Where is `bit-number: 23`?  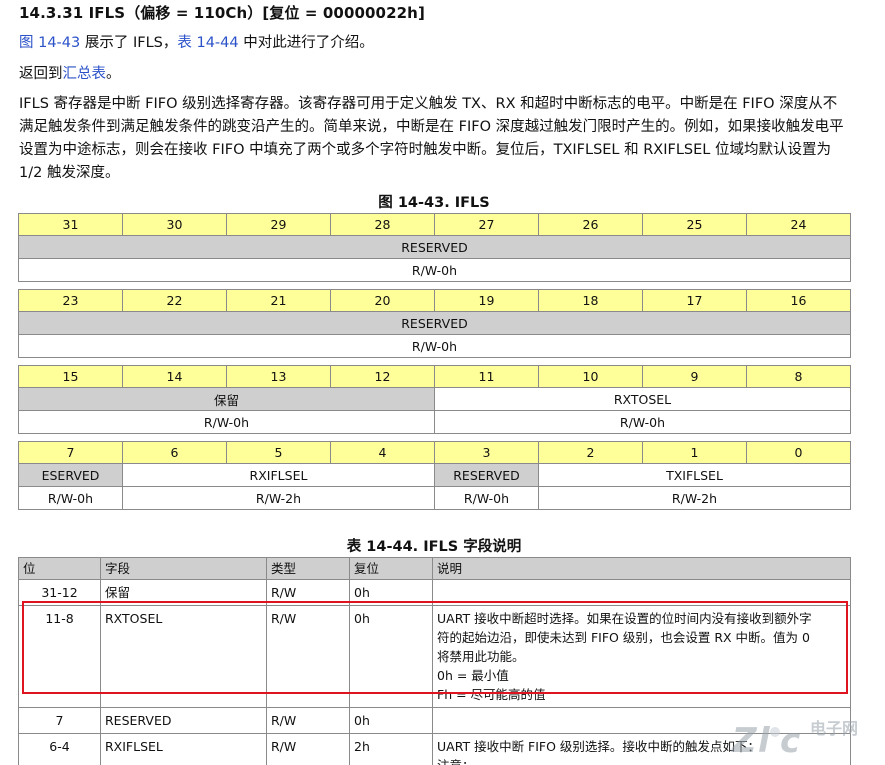
bit-number: 23 is located at coordinates (70, 300).